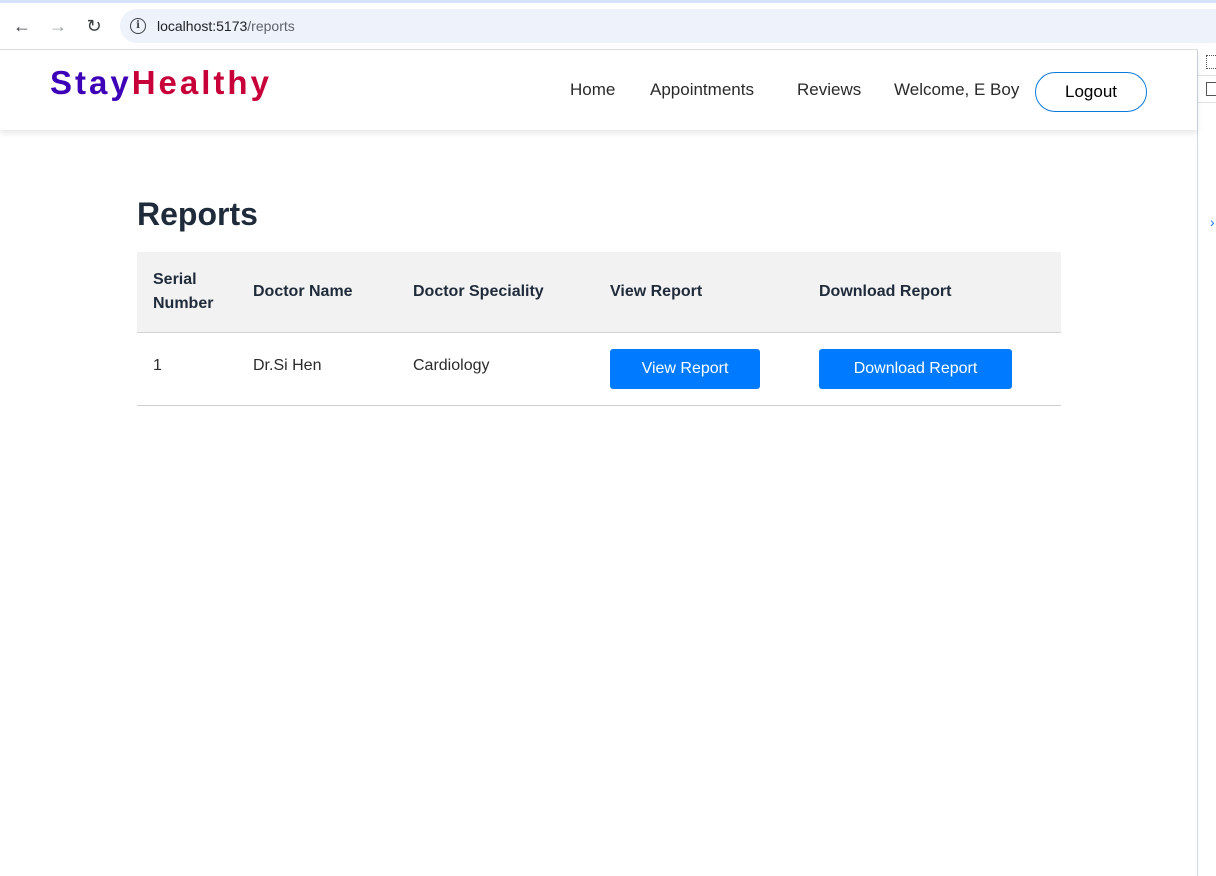 The image size is (1216, 876). I want to click on stayhealthy-logo: StayHealthy, so click(161, 83).